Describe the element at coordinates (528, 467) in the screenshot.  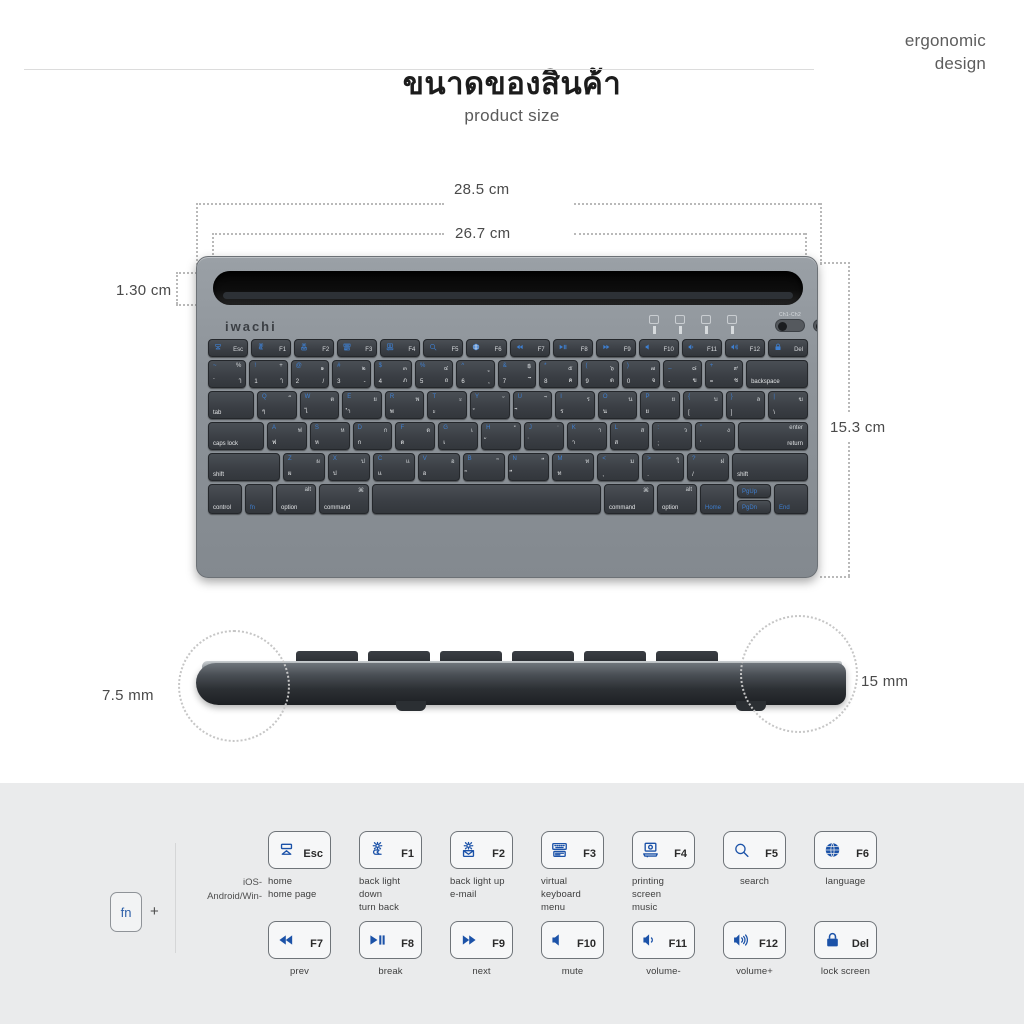
I see `key-n: Nืื` at that location.